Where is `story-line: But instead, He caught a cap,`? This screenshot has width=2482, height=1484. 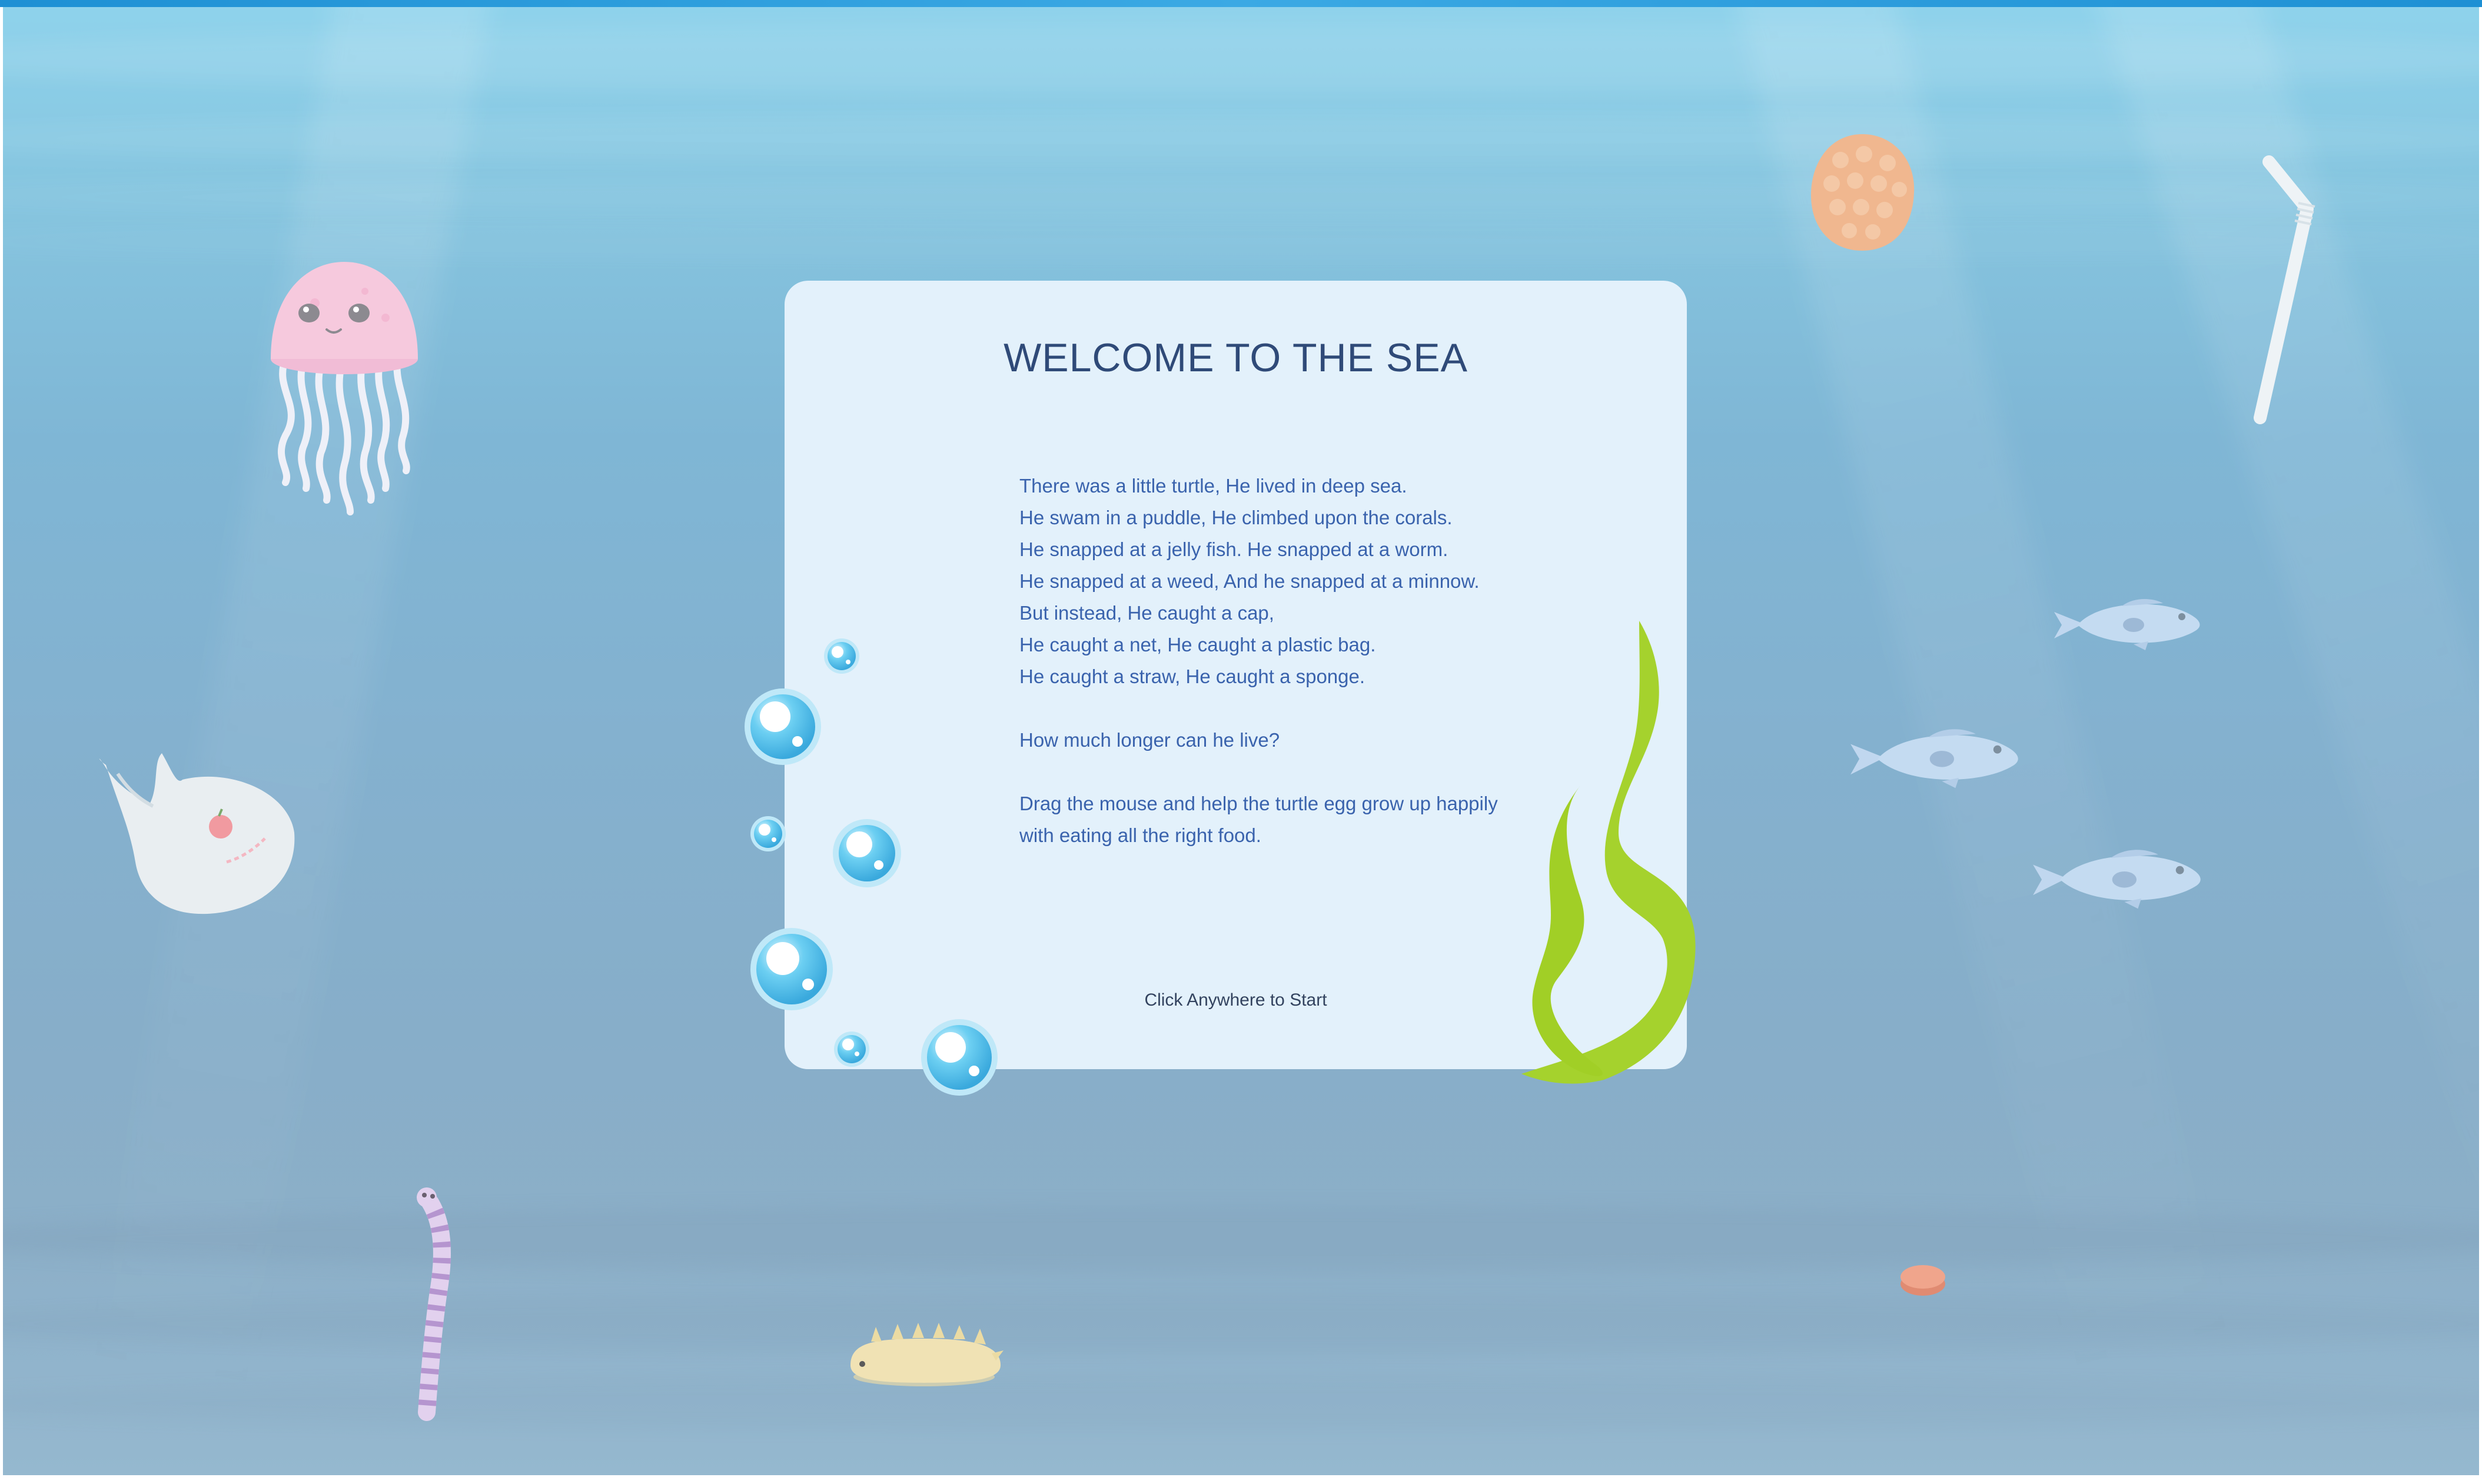
story-line: But instead, He caught a cap, is located at coordinates (1146, 613).